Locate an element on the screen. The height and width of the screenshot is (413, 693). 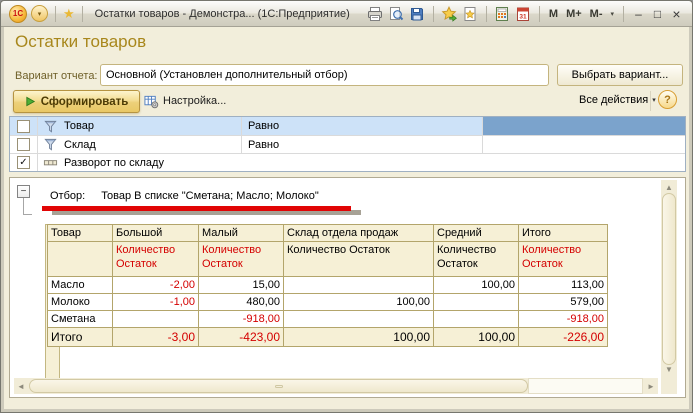
vertical-scrollbar: ▲ ▼ is located at coordinates (669, 279).